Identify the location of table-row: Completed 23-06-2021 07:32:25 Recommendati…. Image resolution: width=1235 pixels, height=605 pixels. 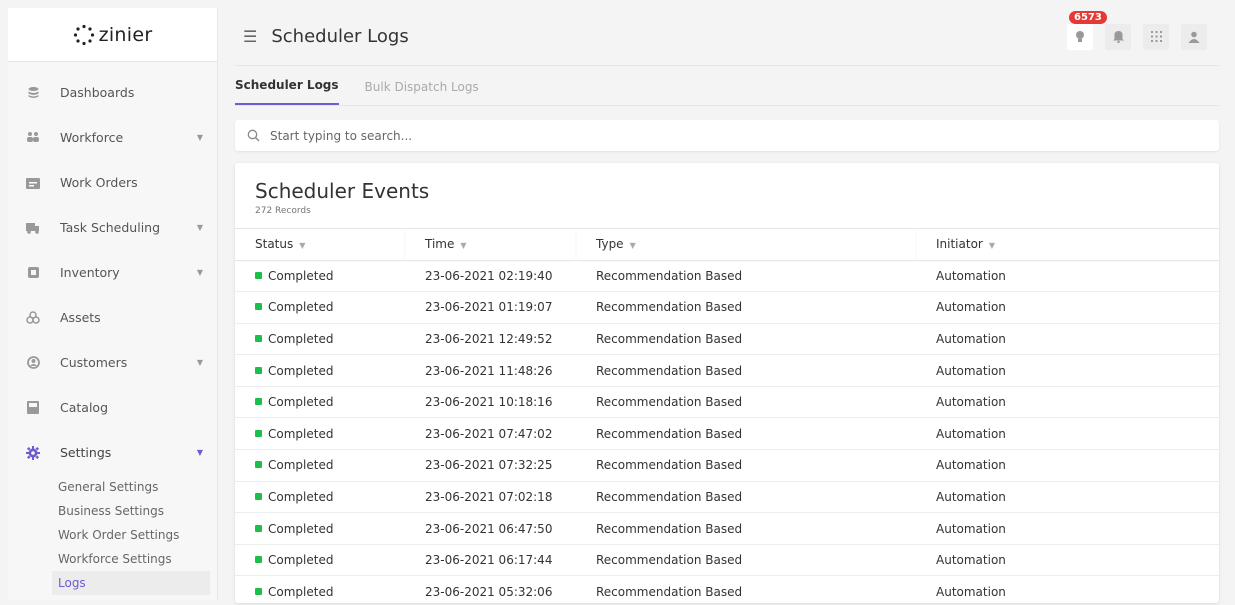
(727, 465).